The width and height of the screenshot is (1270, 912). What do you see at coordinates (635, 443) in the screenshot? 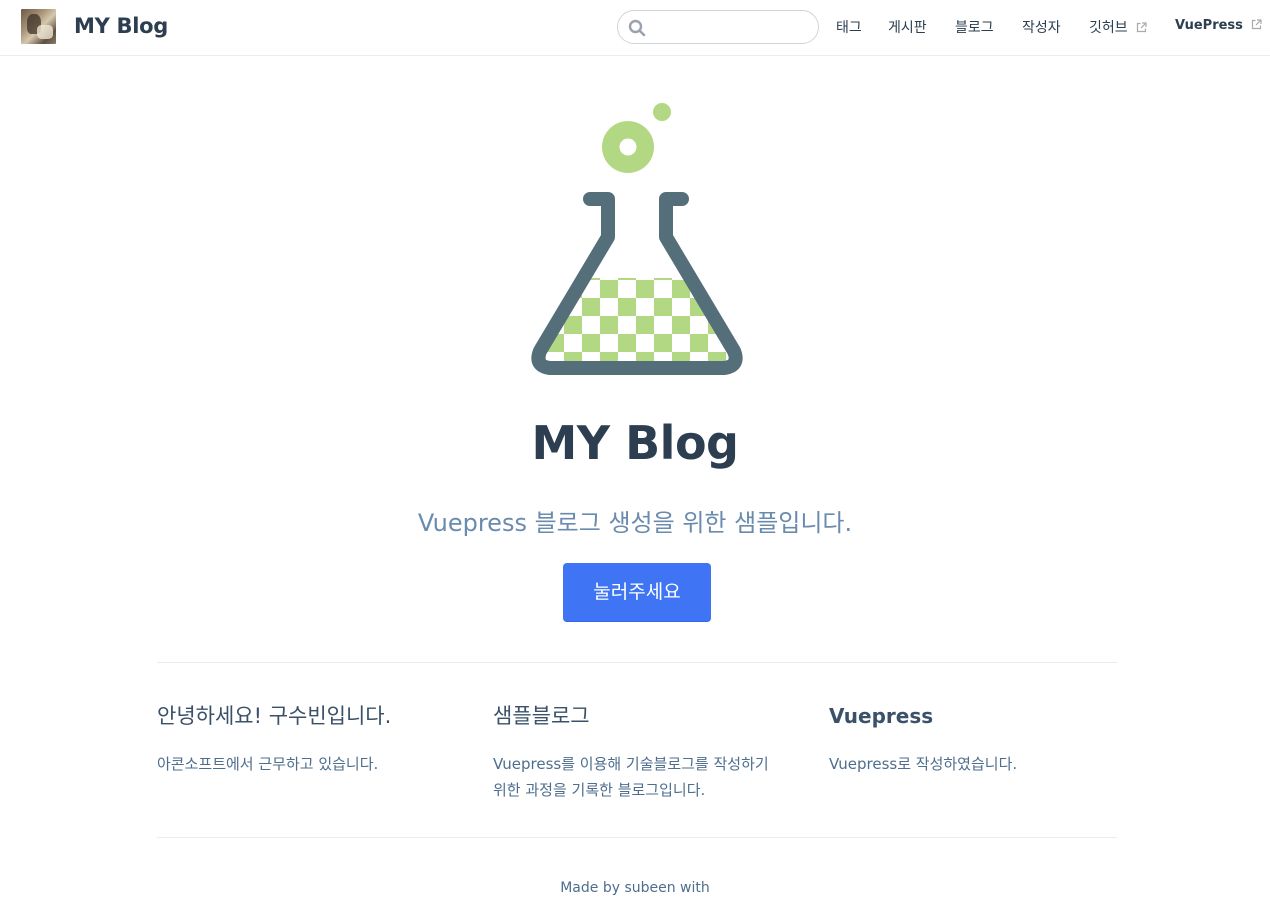
I see `hero-title: MY Blog` at bounding box center [635, 443].